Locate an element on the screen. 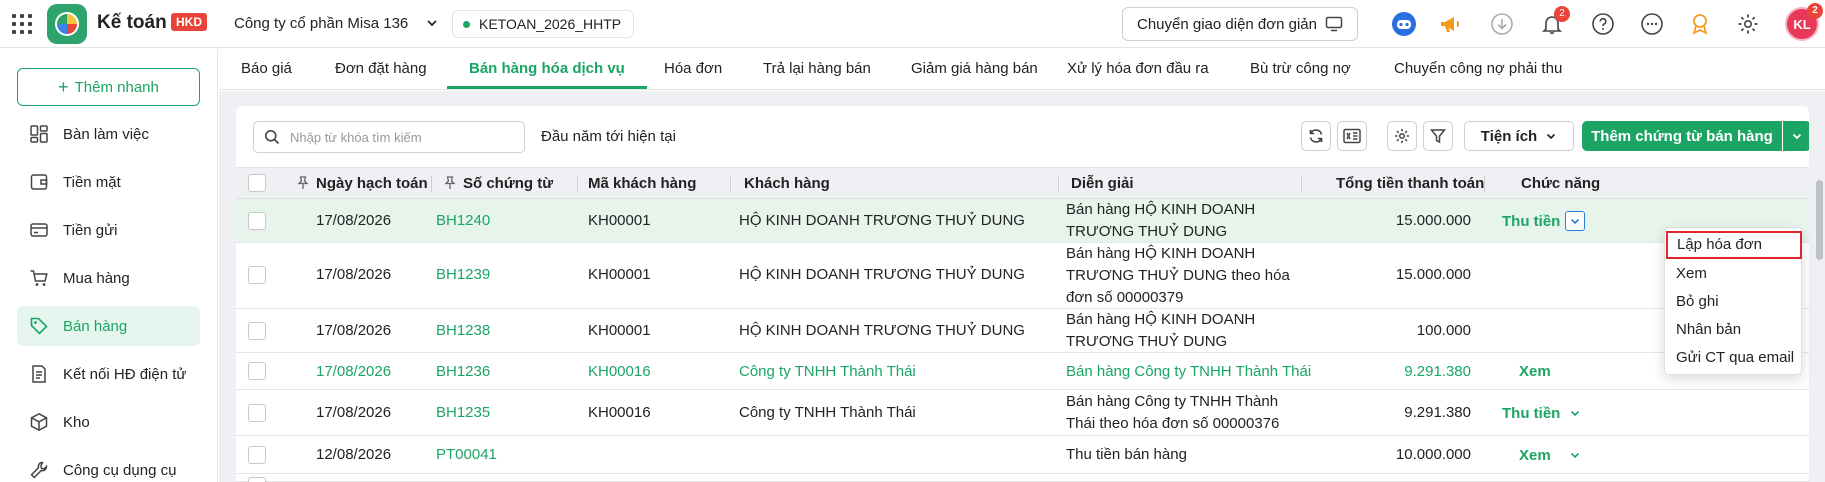  utilities-dropdown: Tiện ích is located at coordinates (1519, 136).